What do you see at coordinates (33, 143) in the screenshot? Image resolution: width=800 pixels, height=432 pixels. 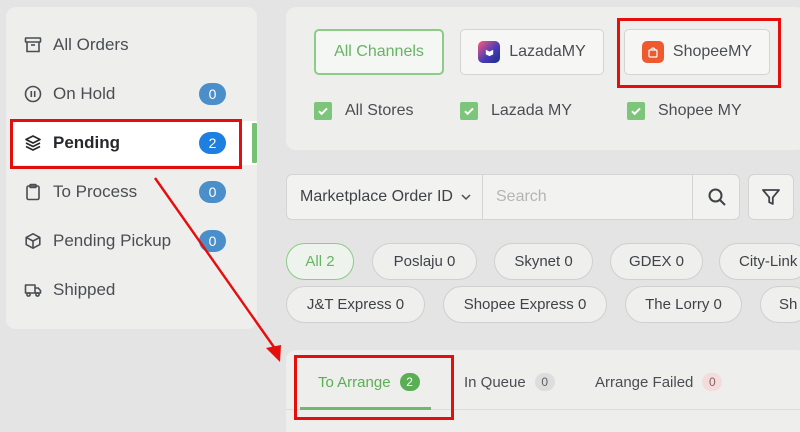 I see `layers-icon` at bounding box center [33, 143].